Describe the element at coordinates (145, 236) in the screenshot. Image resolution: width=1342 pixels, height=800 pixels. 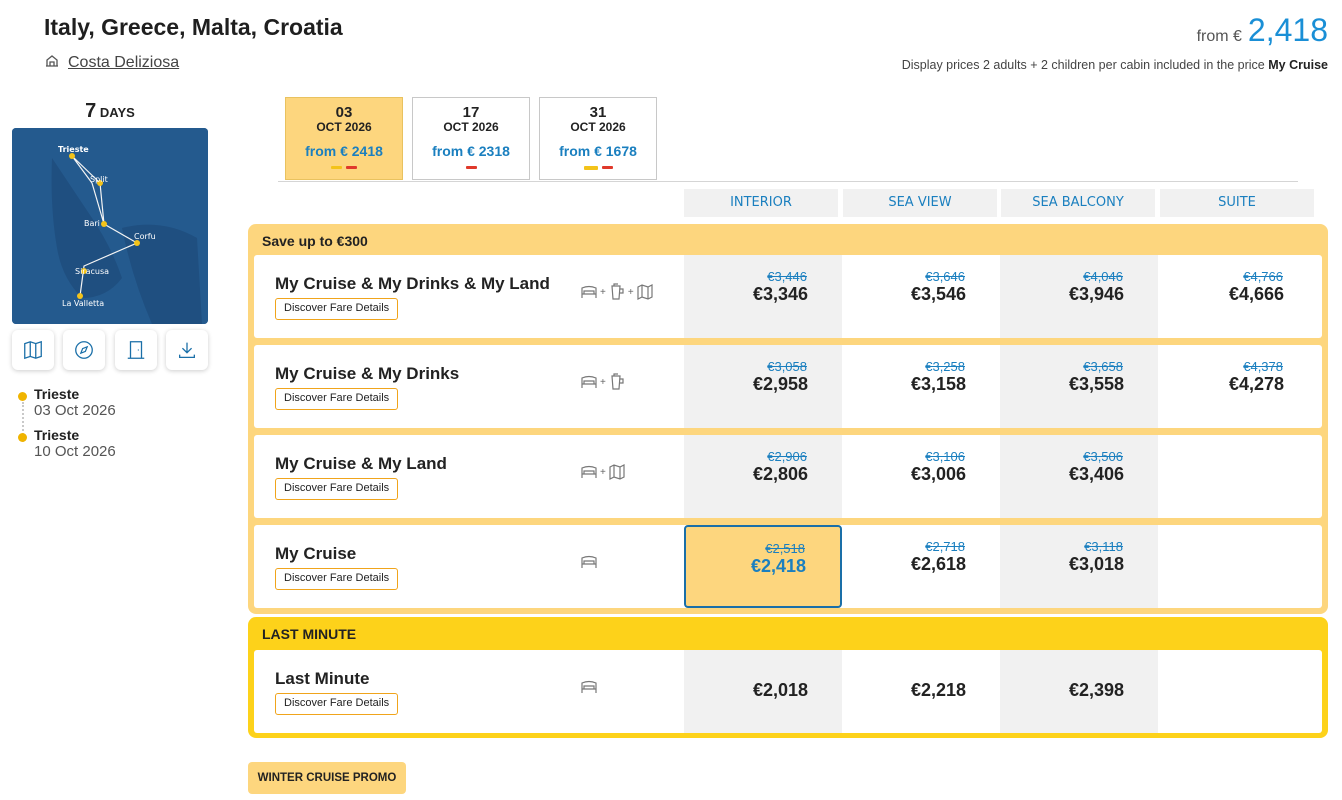
I see `map-port-label: Corfu` at that location.